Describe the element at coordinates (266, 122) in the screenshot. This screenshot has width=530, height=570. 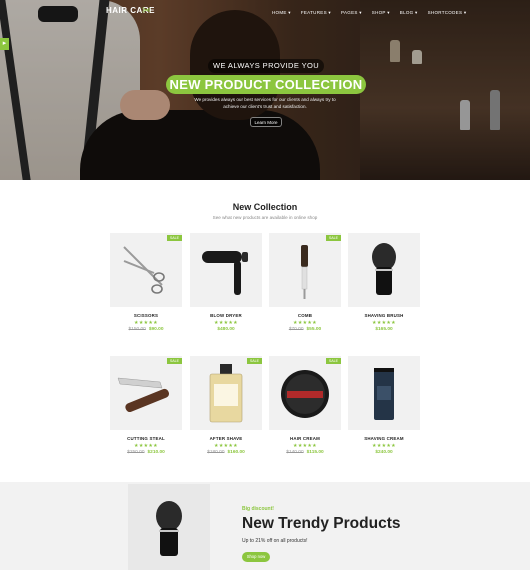
I see `learn-more-button: Learn More` at that location.